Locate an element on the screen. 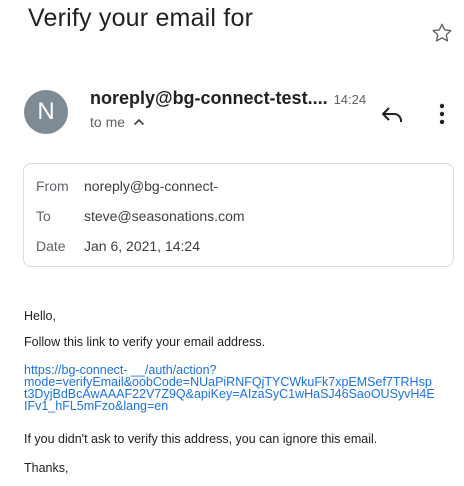 This screenshot has width=464, height=486. reply-icon is located at coordinates (392, 115).